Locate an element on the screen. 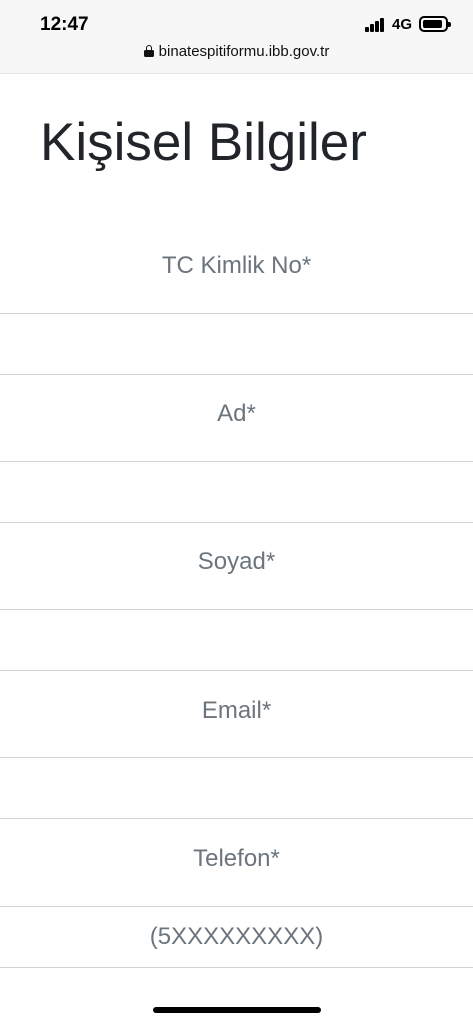  signal-icon is located at coordinates (376, 25).